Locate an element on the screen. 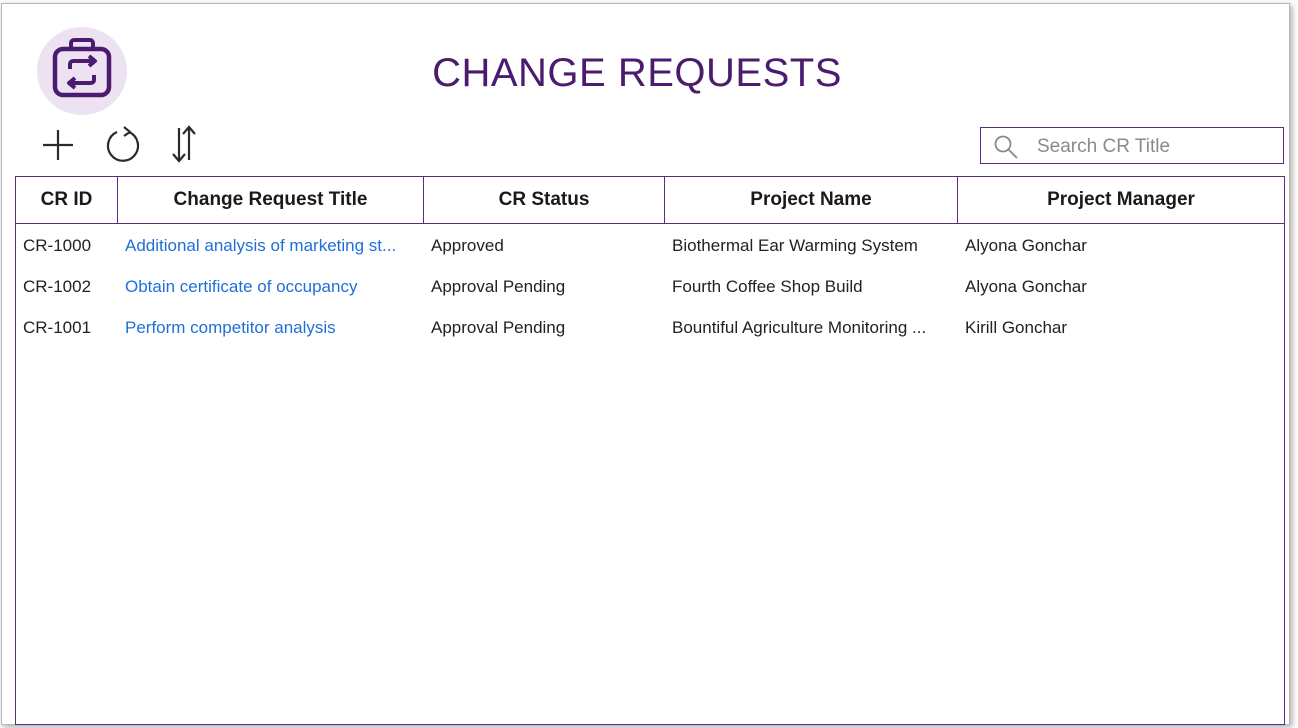 This screenshot has width=1298, height=728. page-title: CHANGE REQUESTS is located at coordinates (637, 73).